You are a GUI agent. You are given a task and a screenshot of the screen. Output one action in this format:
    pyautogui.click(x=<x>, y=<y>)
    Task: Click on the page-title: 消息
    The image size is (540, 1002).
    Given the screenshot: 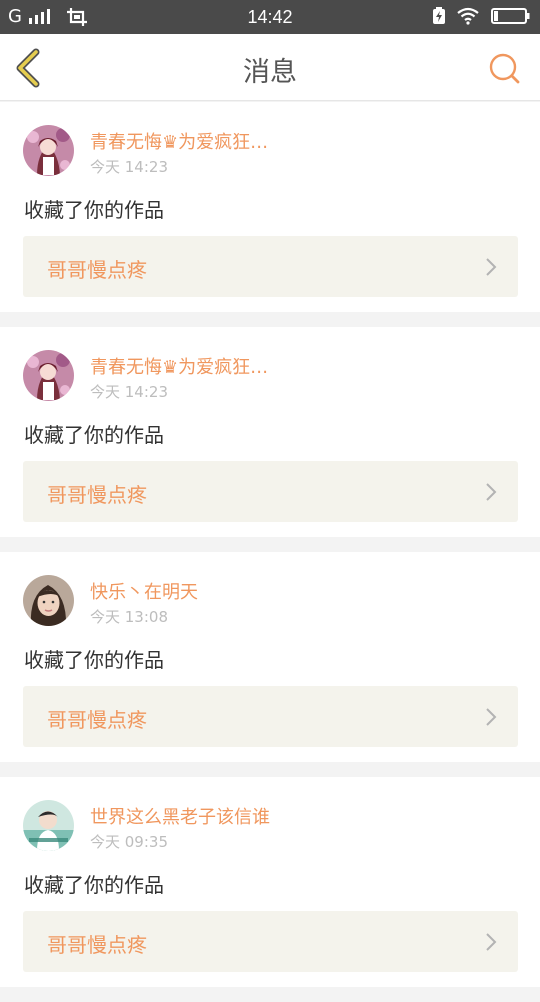 What is the action you would take?
    pyautogui.click(x=270, y=72)
    